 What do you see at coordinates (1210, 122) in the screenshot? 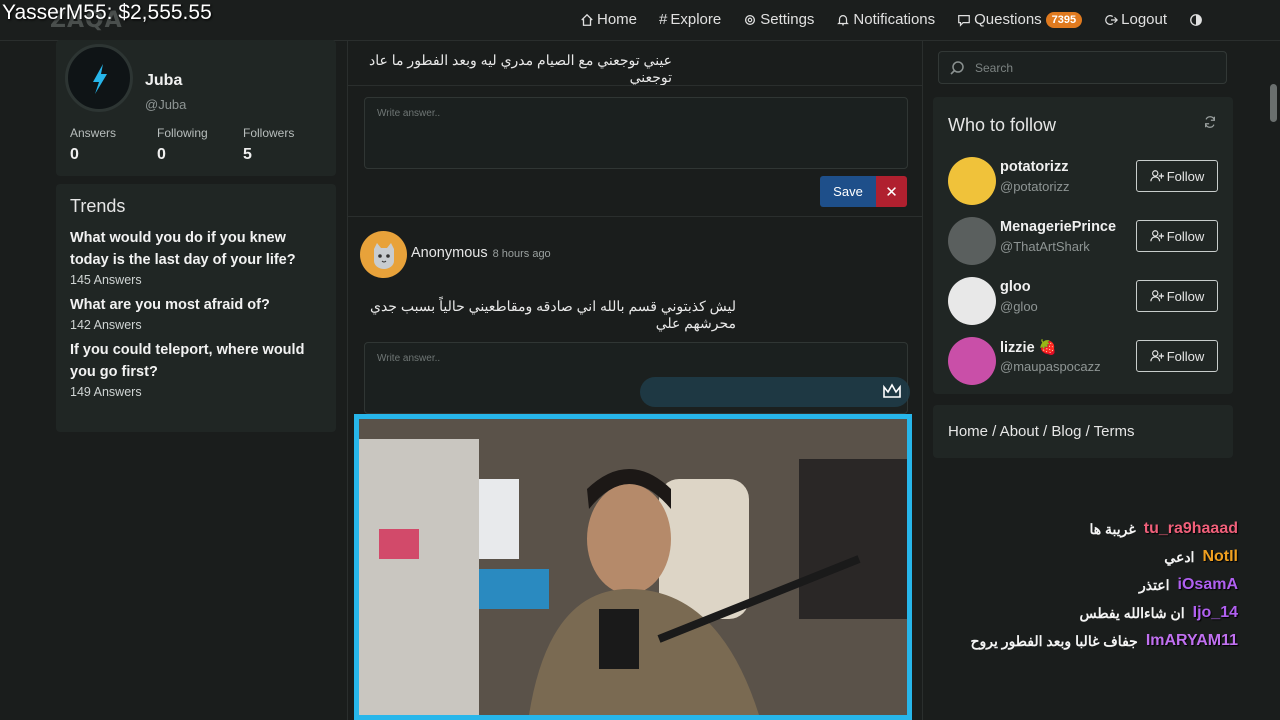
I see `refresh-icon` at bounding box center [1210, 122].